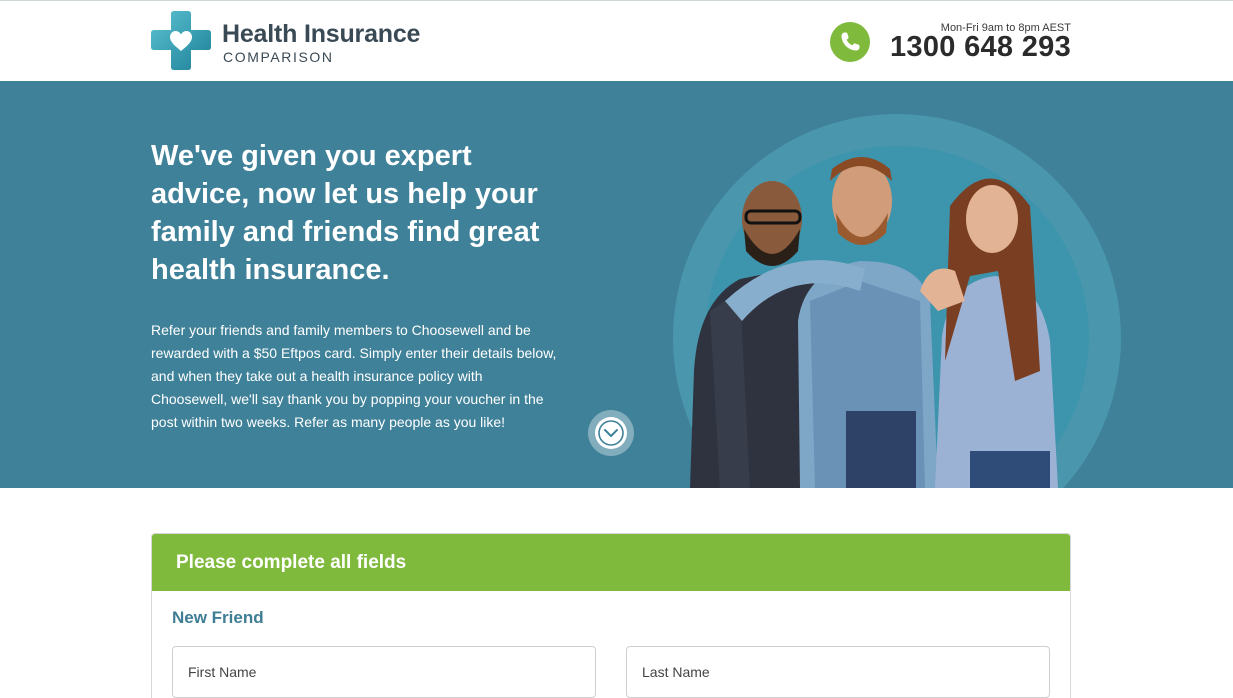 This screenshot has height=698, width=1233. What do you see at coordinates (291, 562) in the screenshot?
I see `form-header-label: Please complete all fields` at bounding box center [291, 562].